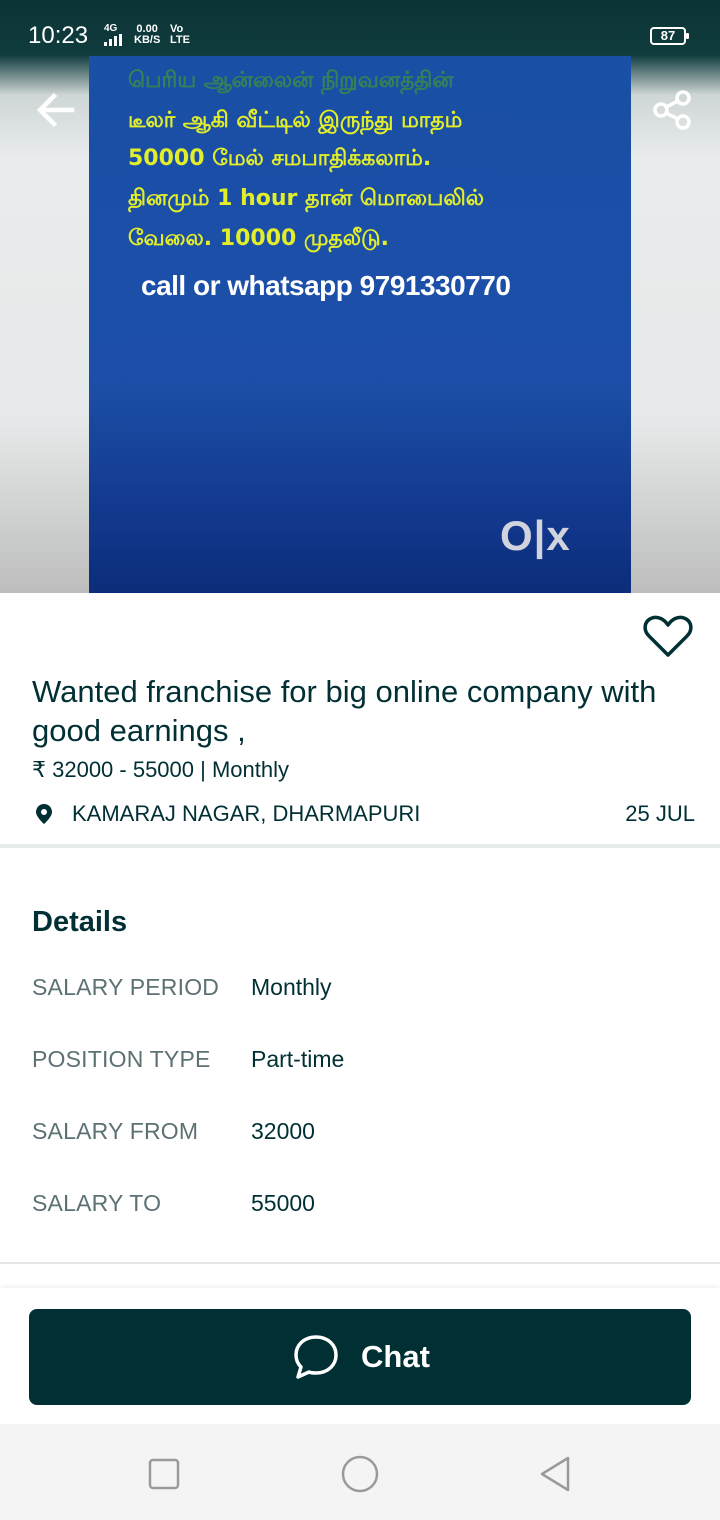 The height and width of the screenshot is (1520, 720). Describe the element at coordinates (126, 987) in the screenshot. I see `detail-label: SALARY PERIOD` at that location.